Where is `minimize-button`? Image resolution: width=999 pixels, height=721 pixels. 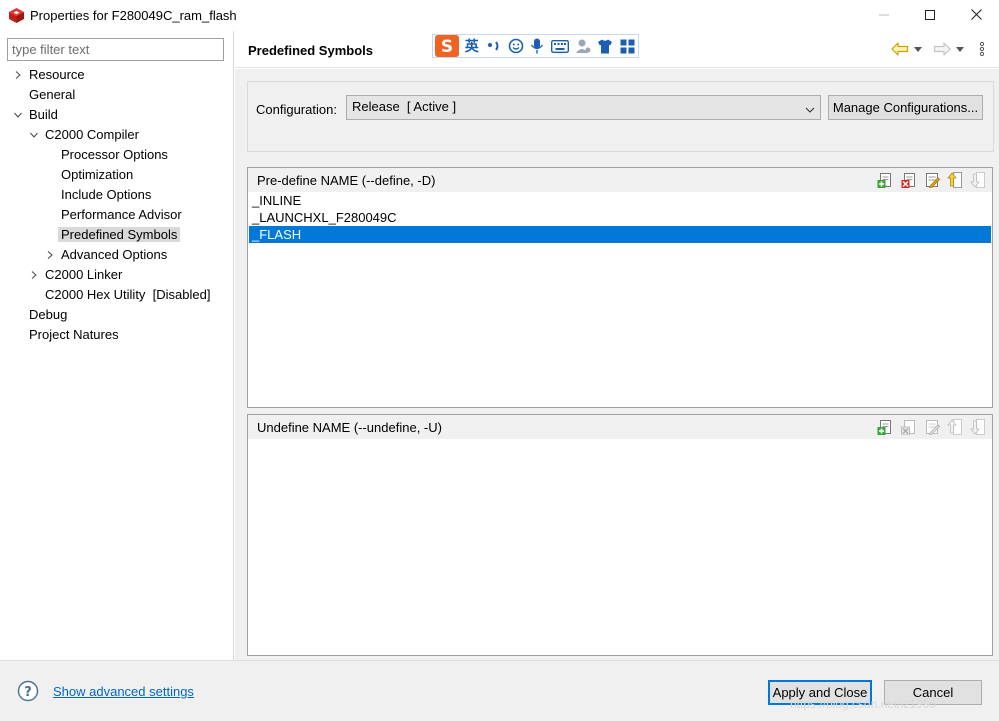 minimize-button is located at coordinates (884, 15).